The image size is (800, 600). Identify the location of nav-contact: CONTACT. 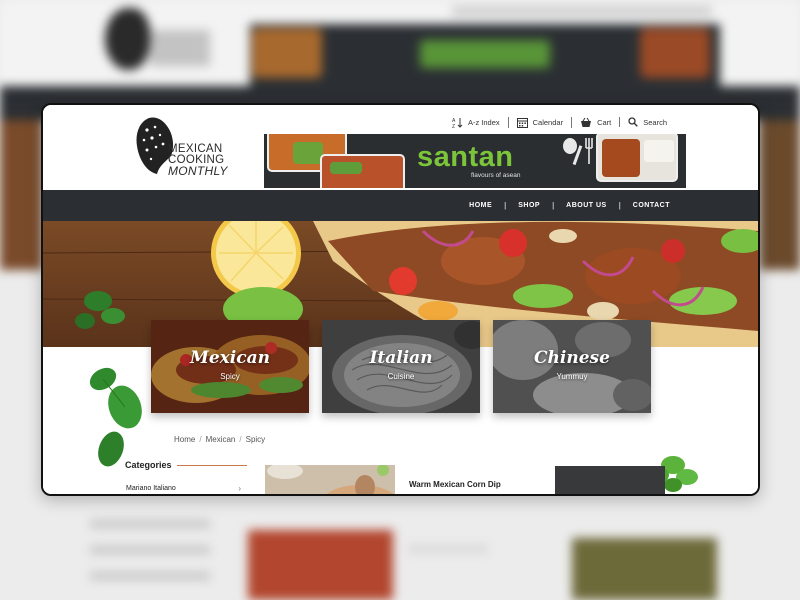
(651, 205).